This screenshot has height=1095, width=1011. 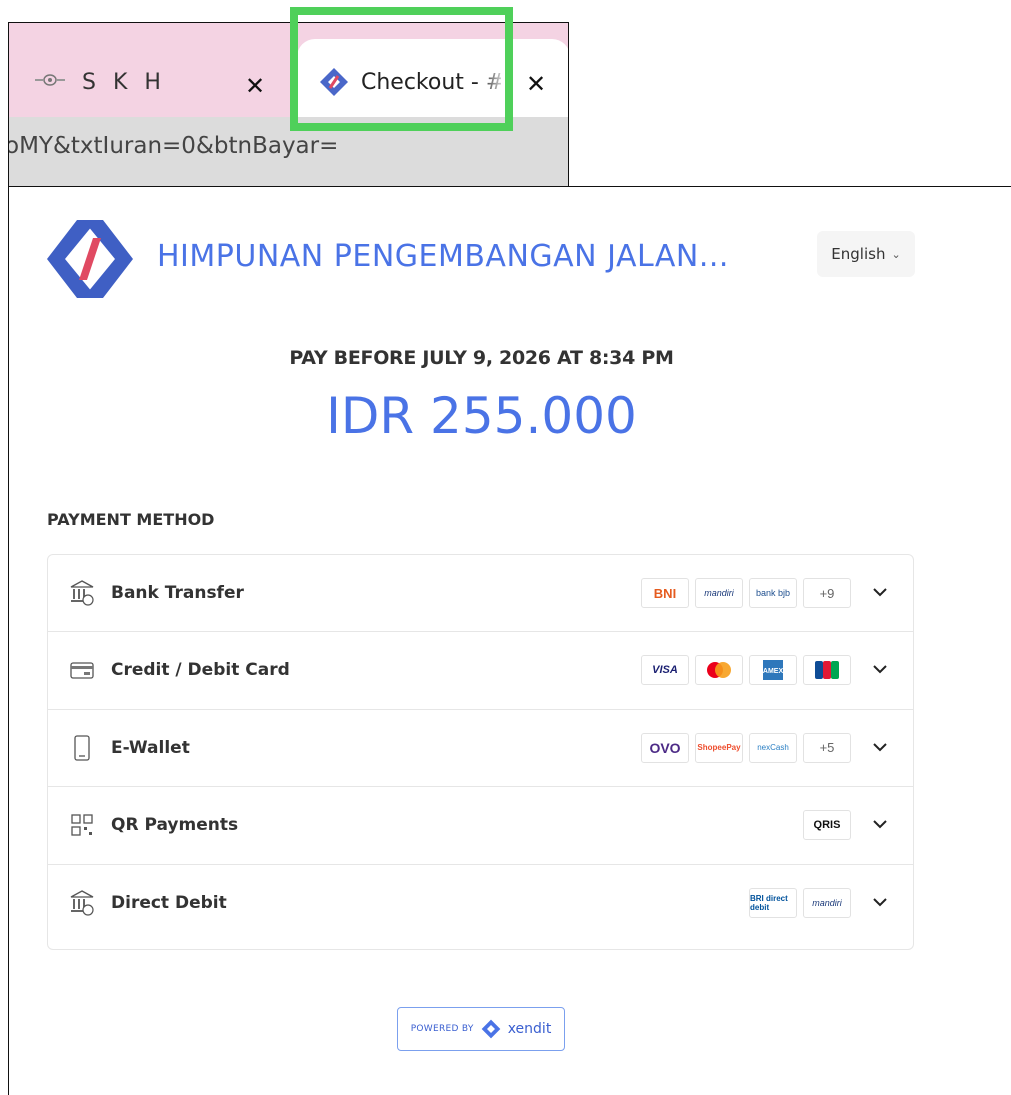 I want to click on payment-amount: IDR 255.000, so click(x=481, y=416).